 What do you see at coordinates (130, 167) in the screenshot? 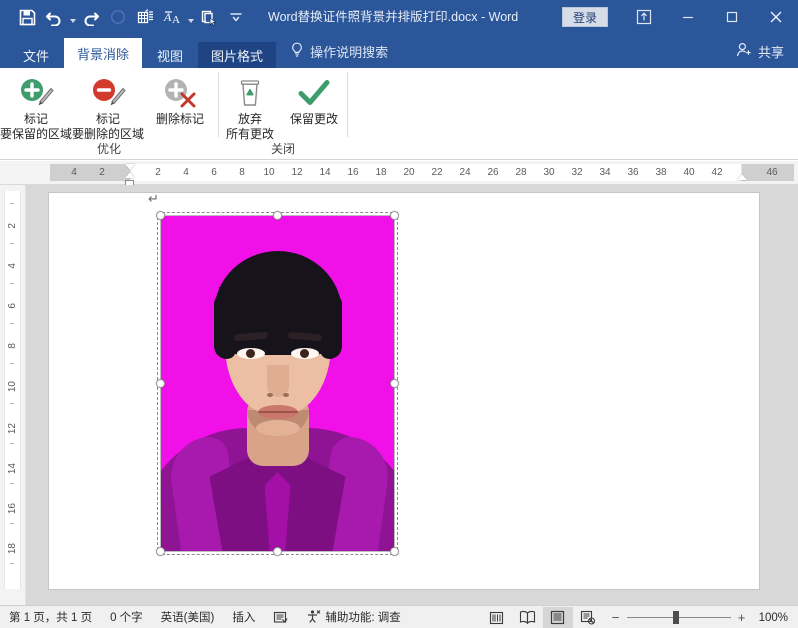
I see `first-line-indent-marker` at bounding box center [130, 167].